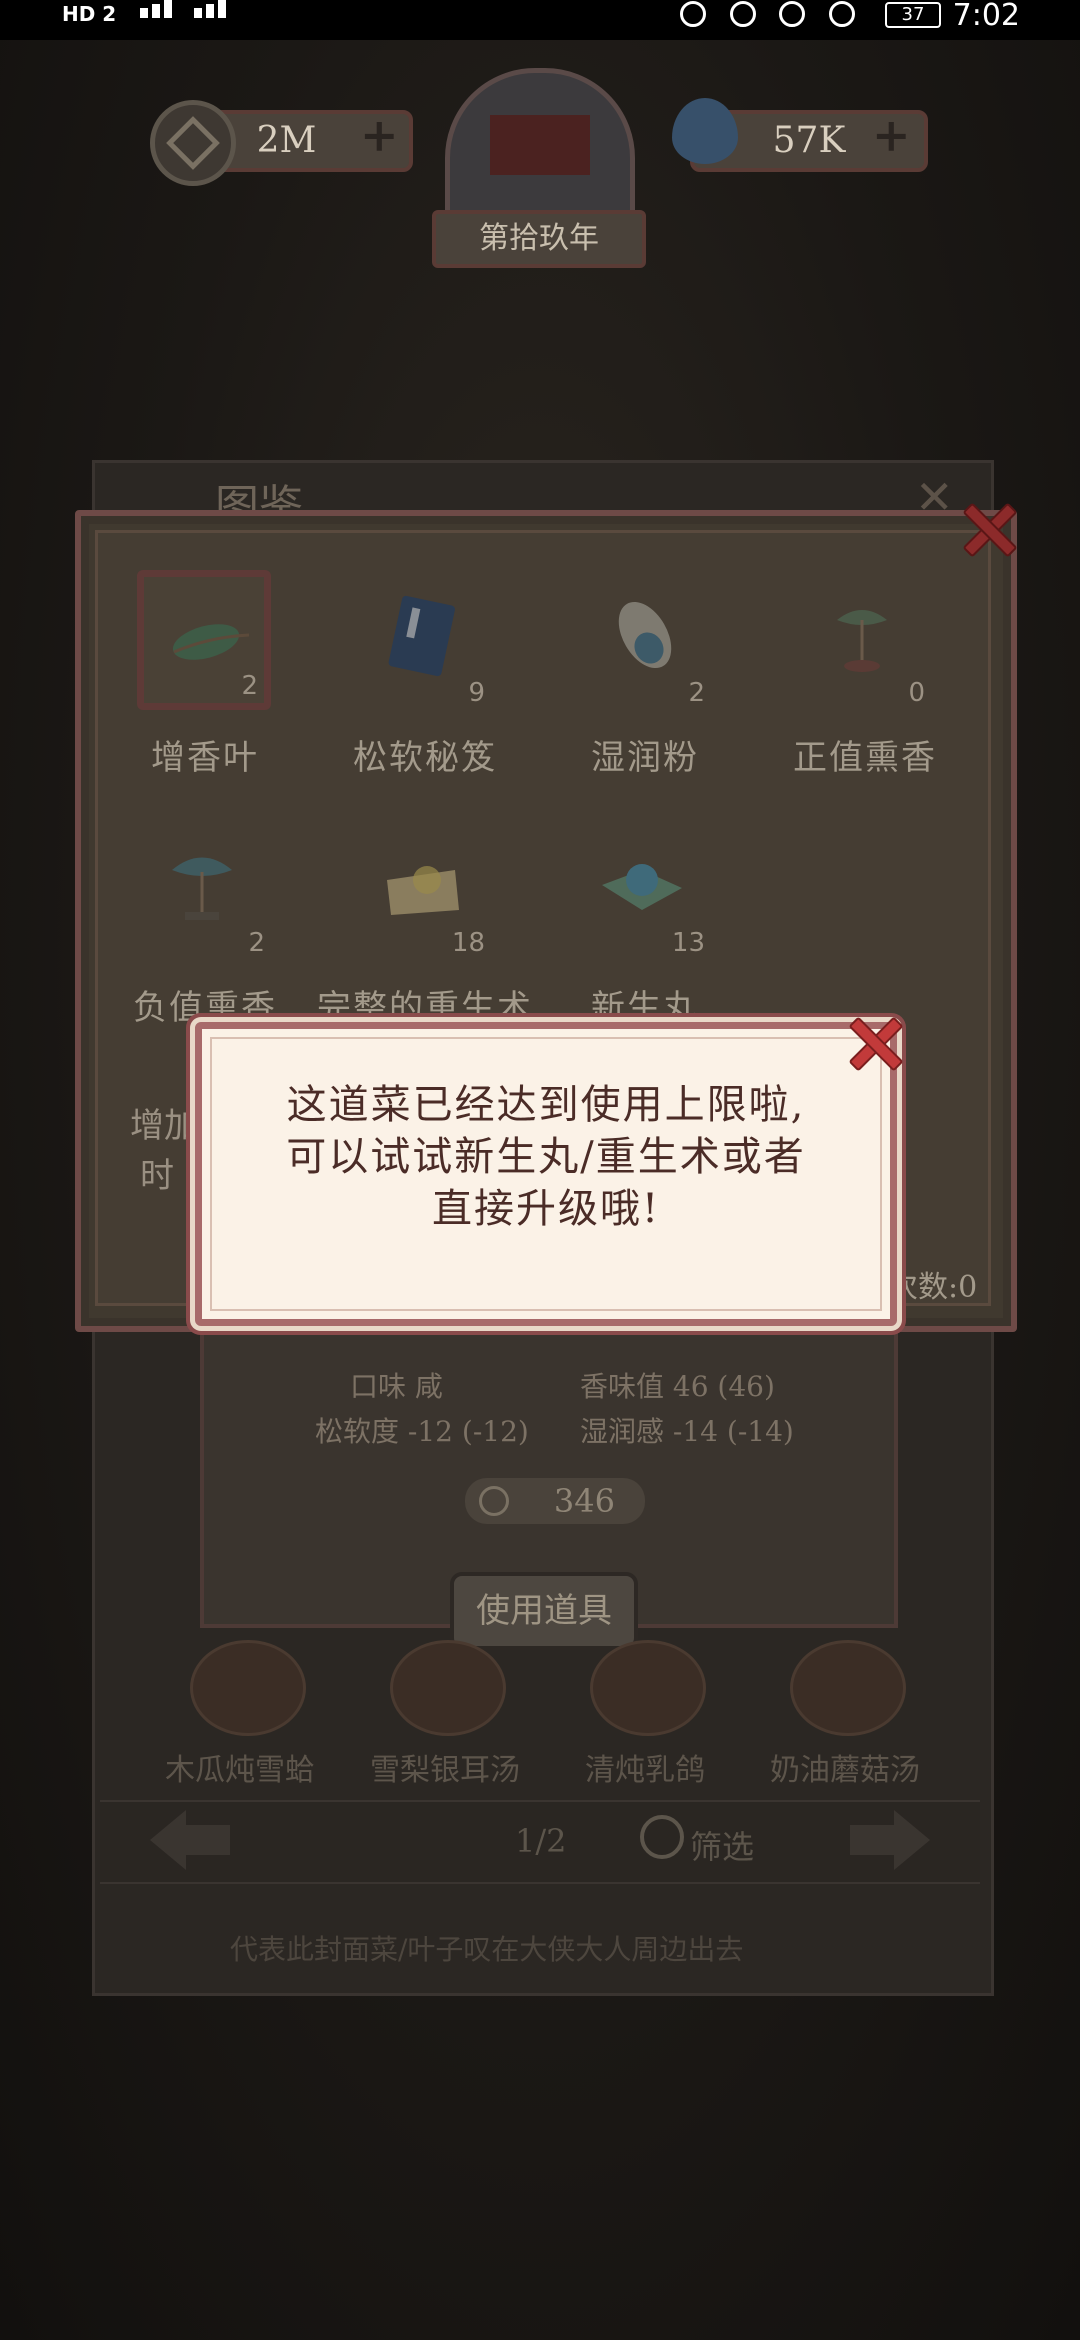  Describe the element at coordinates (539, 239) in the screenshot. I see `year-banner: 第拾玖年` at that location.